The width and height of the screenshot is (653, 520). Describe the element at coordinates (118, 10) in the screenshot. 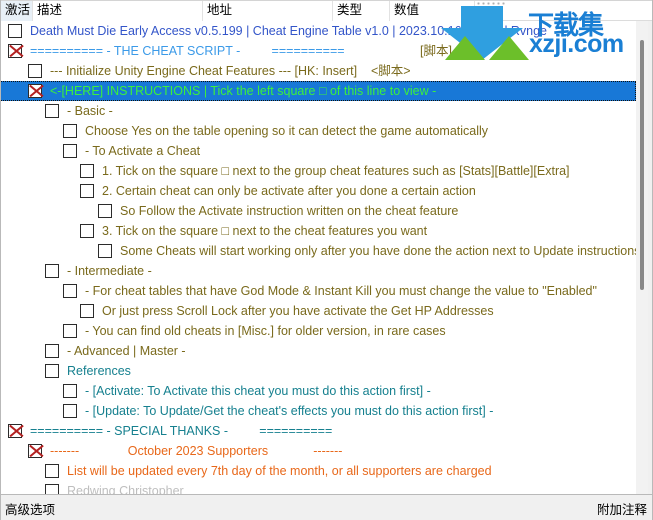

I see `column-header-1: 描述` at that location.